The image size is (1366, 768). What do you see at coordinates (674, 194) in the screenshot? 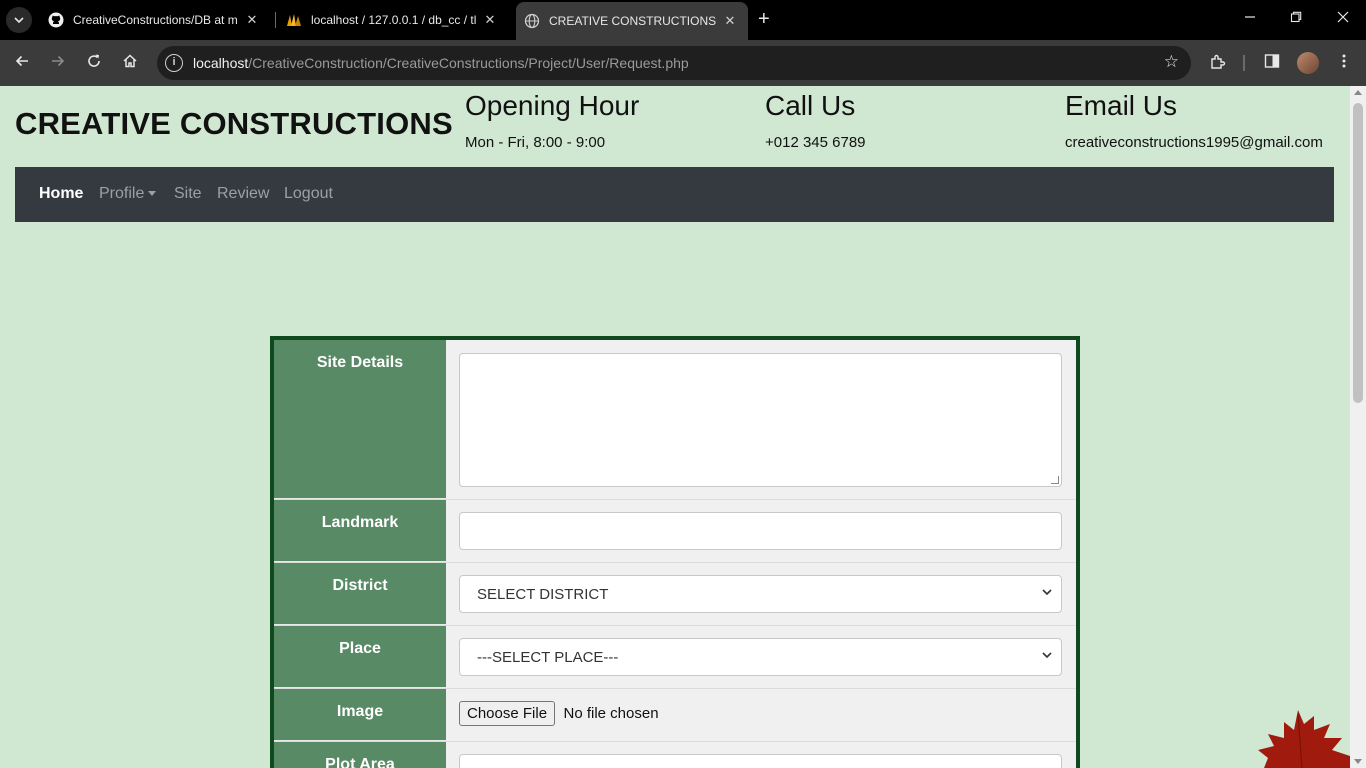
I see `main-navbar: Home Profile Site Review Logout` at bounding box center [674, 194].